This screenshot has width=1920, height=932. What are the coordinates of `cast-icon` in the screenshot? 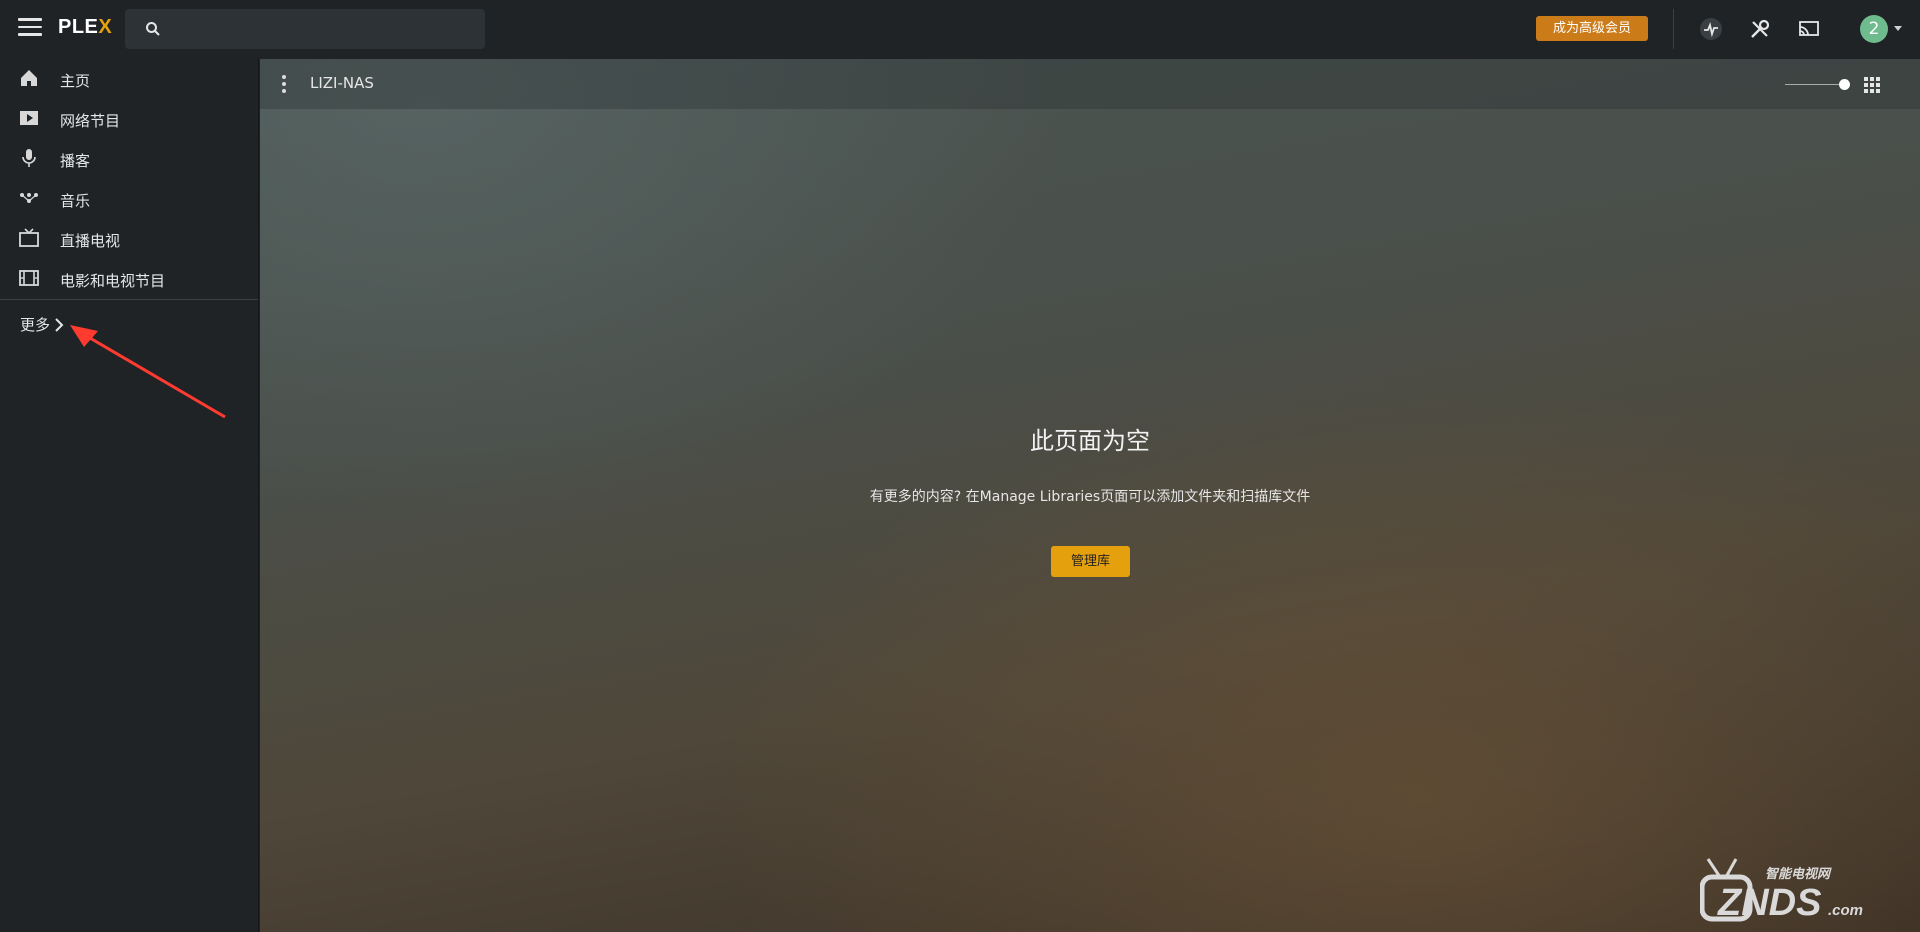 It's located at (1809, 29).